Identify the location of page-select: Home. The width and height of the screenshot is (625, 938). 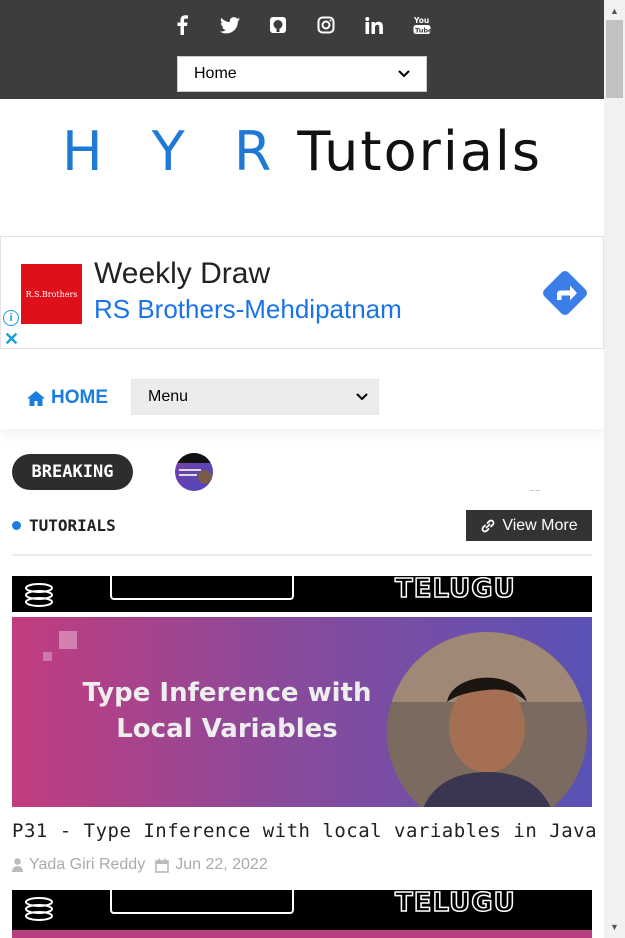
(302, 74).